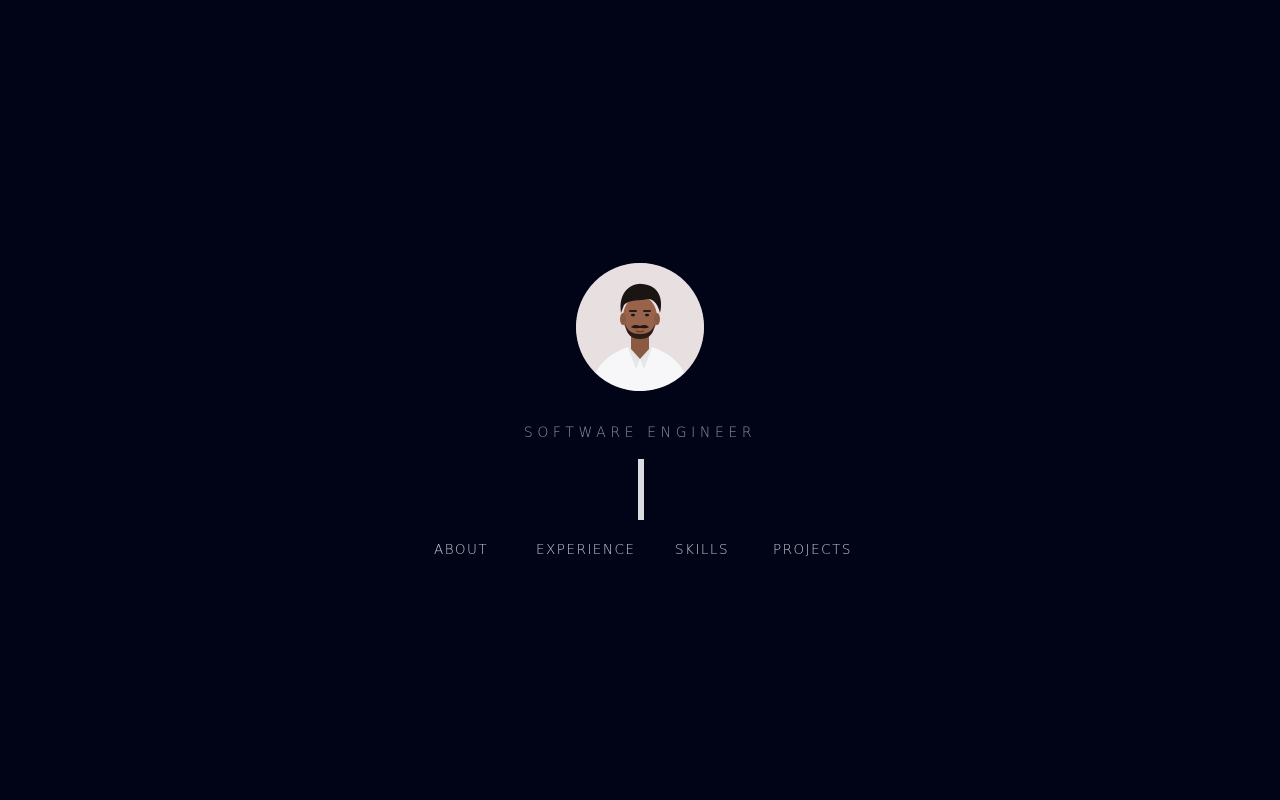 The height and width of the screenshot is (800, 1280). What do you see at coordinates (461, 550) in the screenshot?
I see `nav-link-about: ABOUT` at bounding box center [461, 550].